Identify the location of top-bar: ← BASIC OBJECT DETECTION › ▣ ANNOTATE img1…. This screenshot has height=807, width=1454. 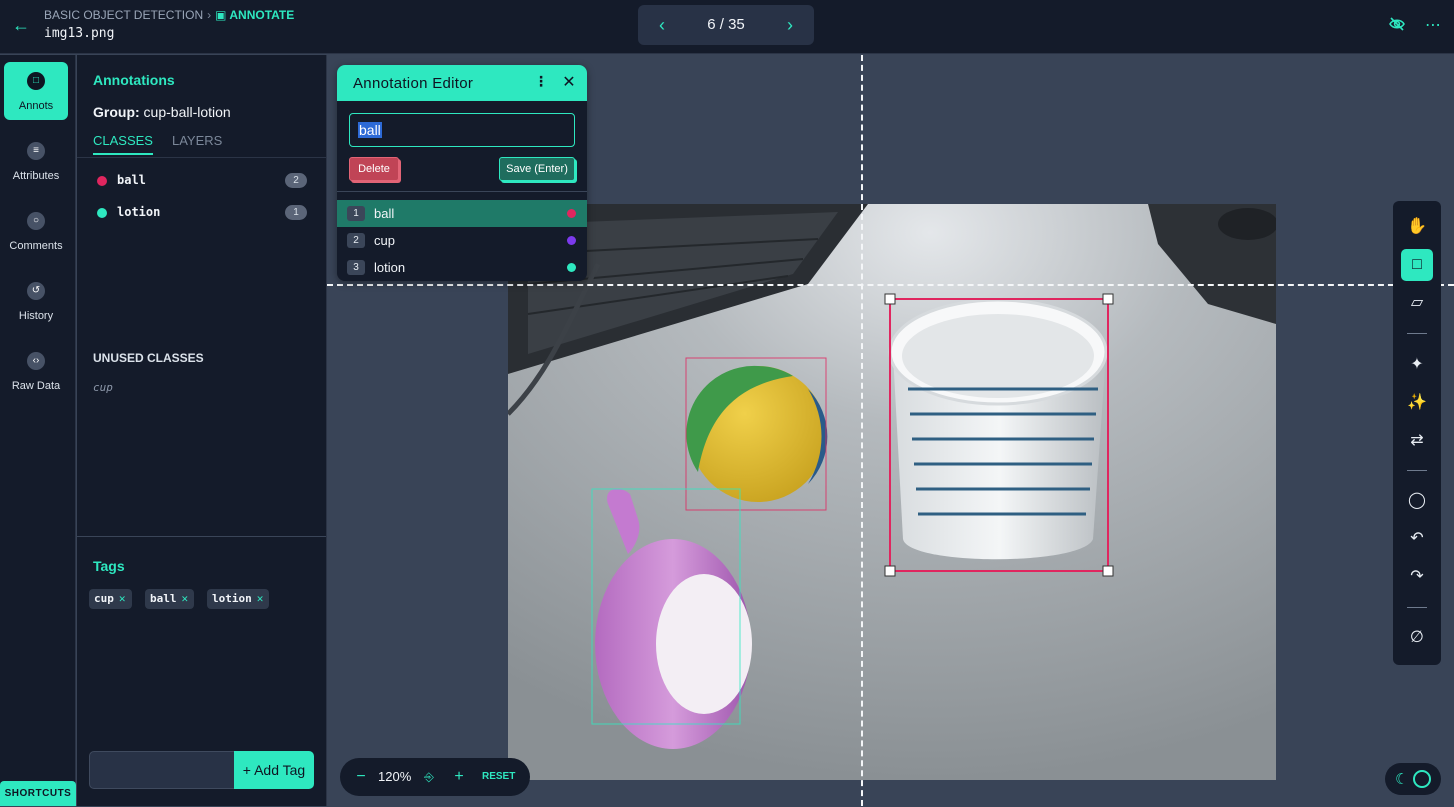
(727, 27).